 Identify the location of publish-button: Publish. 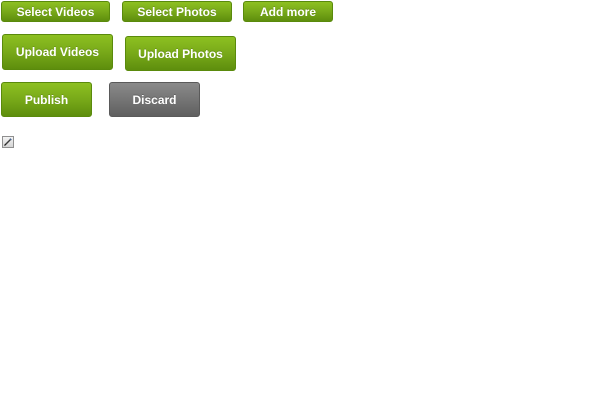
(46, 99).